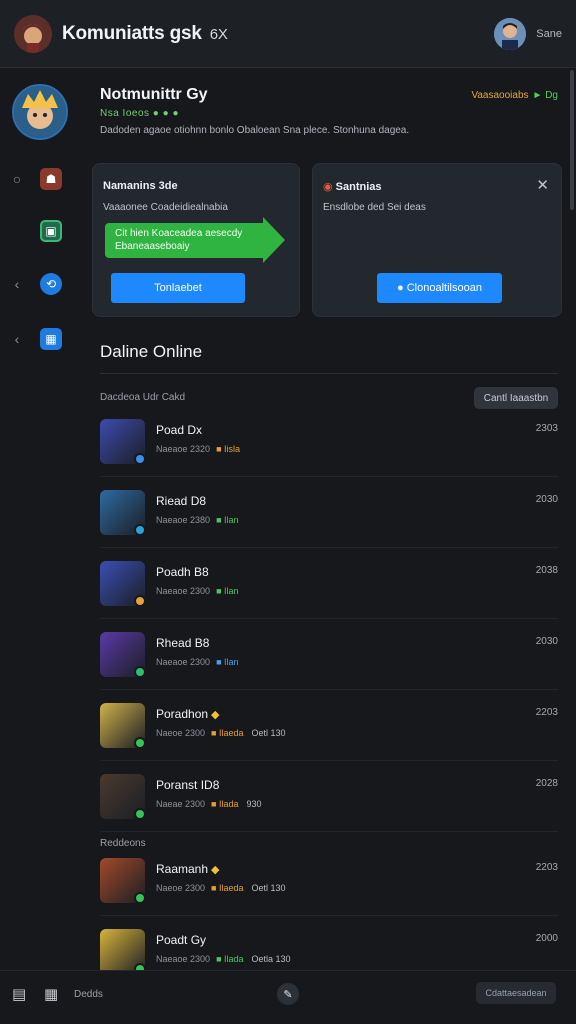 This screenshot has width=576, height=1024. I want to click on top-bar: Komuniatts gsk 6X Sane, so click(288, 34).